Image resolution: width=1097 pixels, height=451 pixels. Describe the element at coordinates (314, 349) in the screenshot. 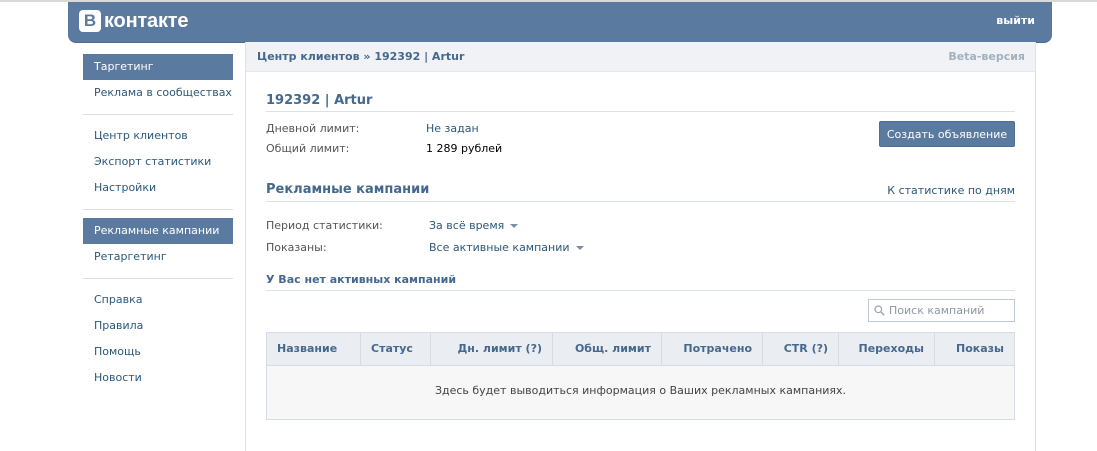

I see `column-name: Название` at that location.